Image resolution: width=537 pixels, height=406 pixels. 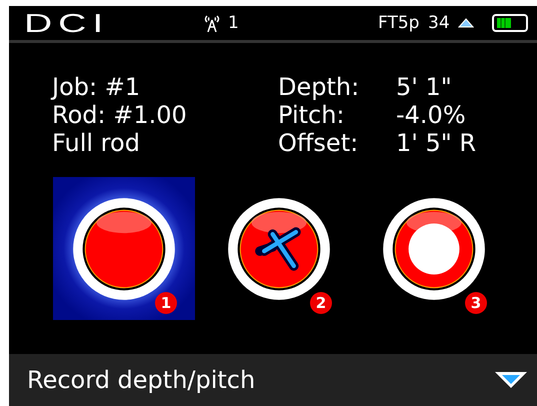 I want to click on footer-label: Record depth/pitch, so click(x=141, y=380).